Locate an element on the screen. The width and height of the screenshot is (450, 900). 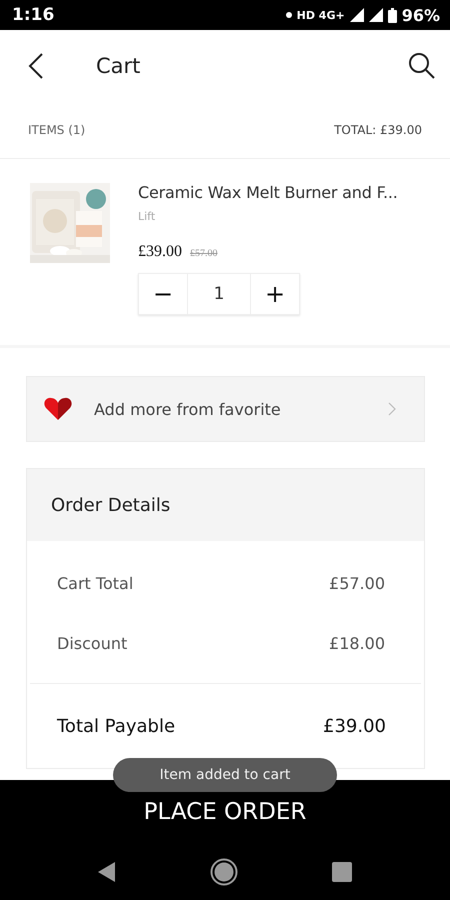
summary-value: £18.00 is located at coordinates (357, 643).